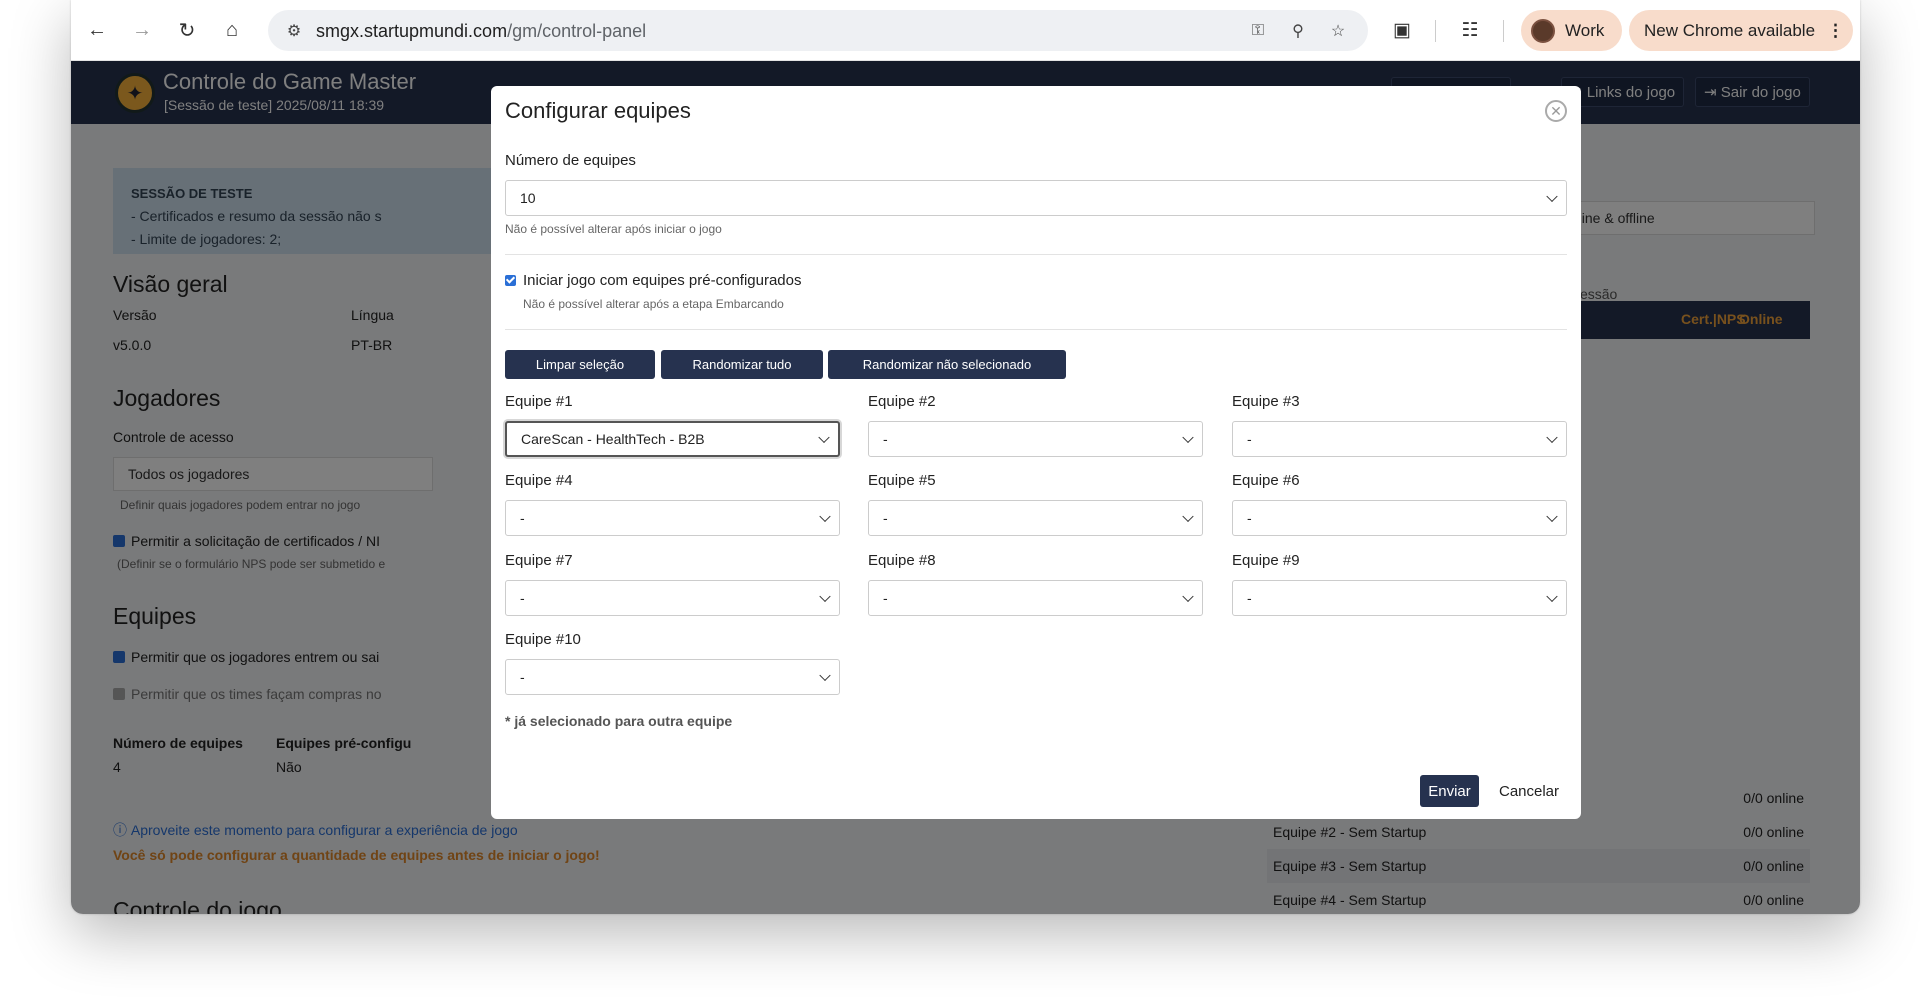 The width and height of the screenshot is (1920, 1003). Describe the element at coordinates (1266, 480) in the screenshot. I see `team-6-label: Equipe #6` at that location.